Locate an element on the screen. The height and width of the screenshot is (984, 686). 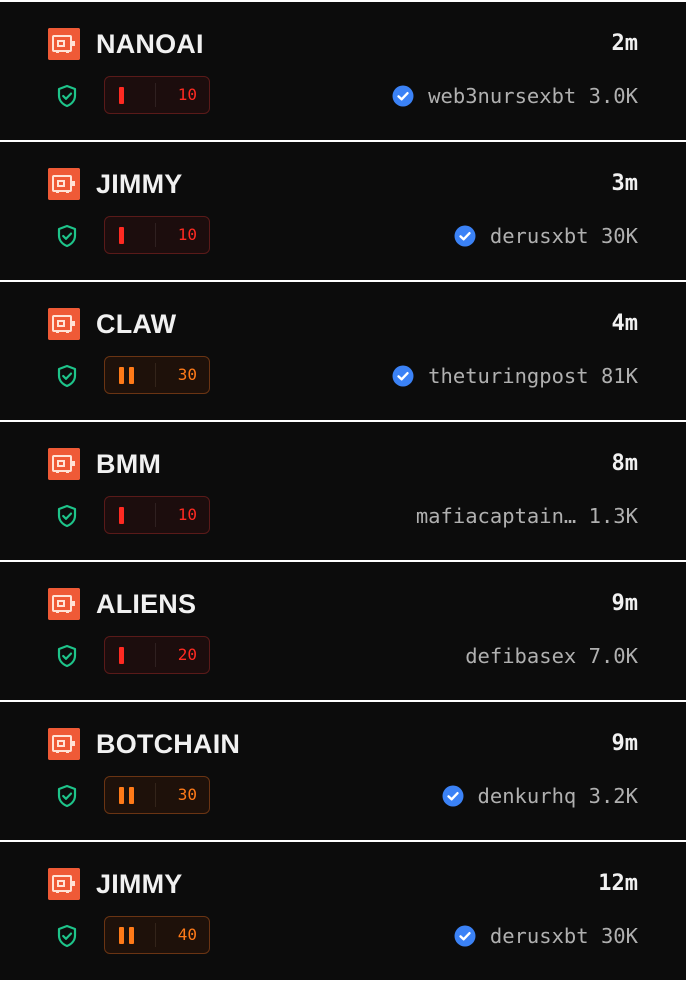
token-name: BMM is located at coordinates (129, 464).